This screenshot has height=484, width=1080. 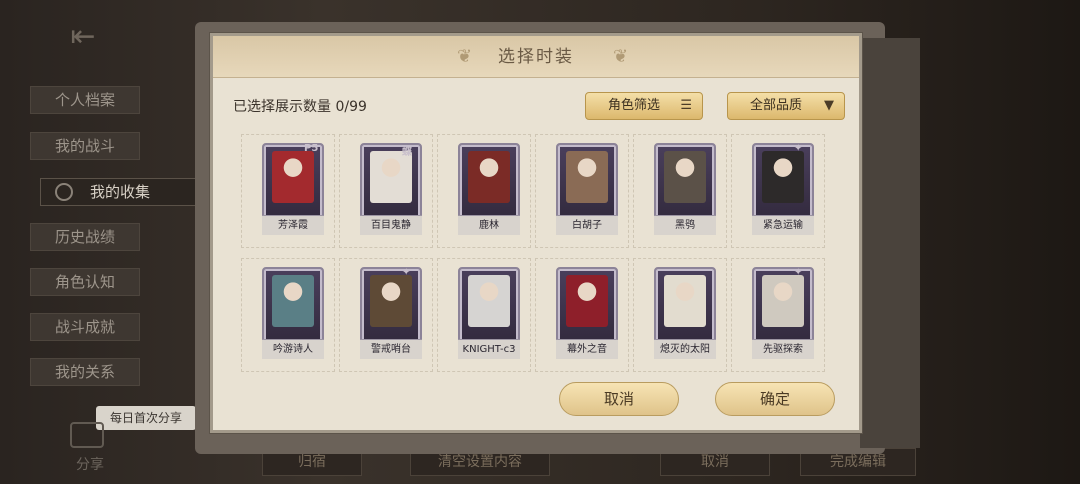 What do you see at coordinates (85, 327) in the screenshot?
I see `menu-item-achievements: 战斗成就` at bounding box center [85, 327].